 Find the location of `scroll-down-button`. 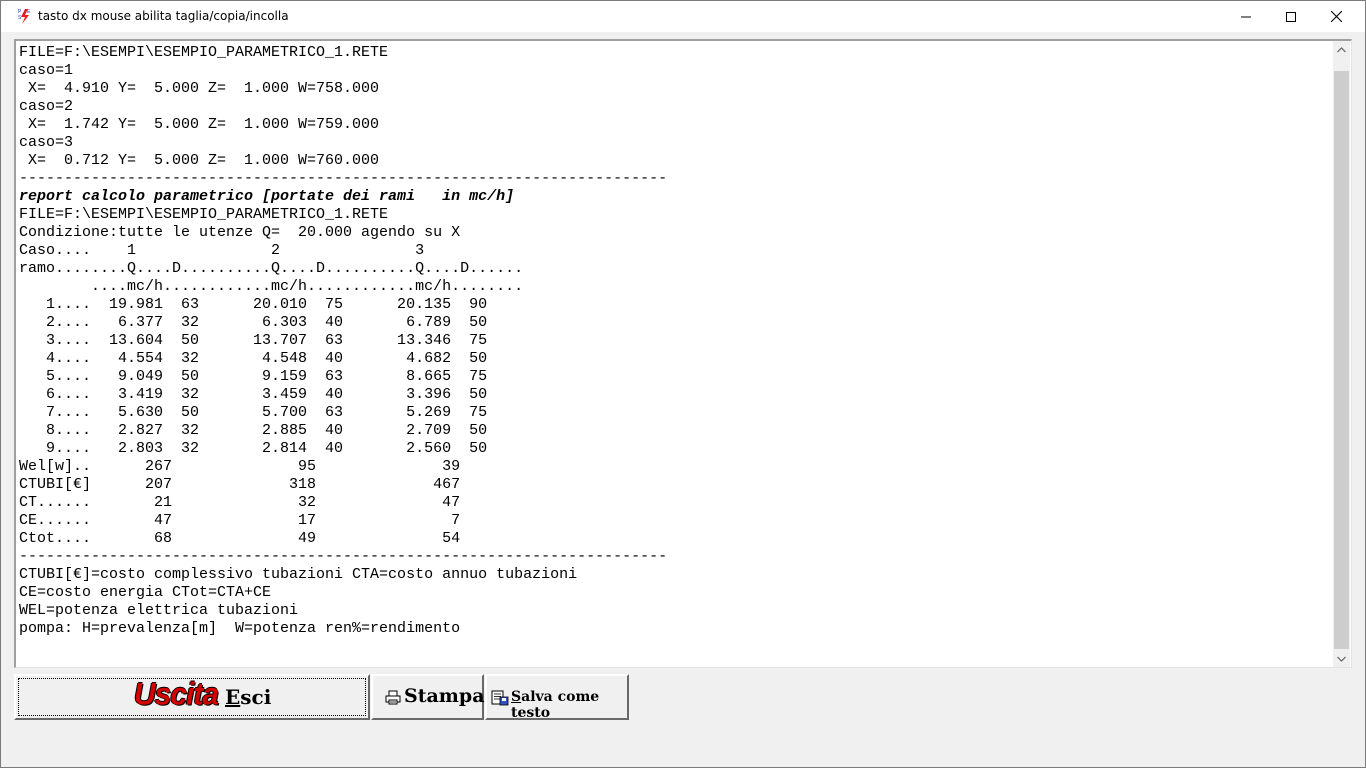

scroll-down-button is located at coordinates (1341, 658).